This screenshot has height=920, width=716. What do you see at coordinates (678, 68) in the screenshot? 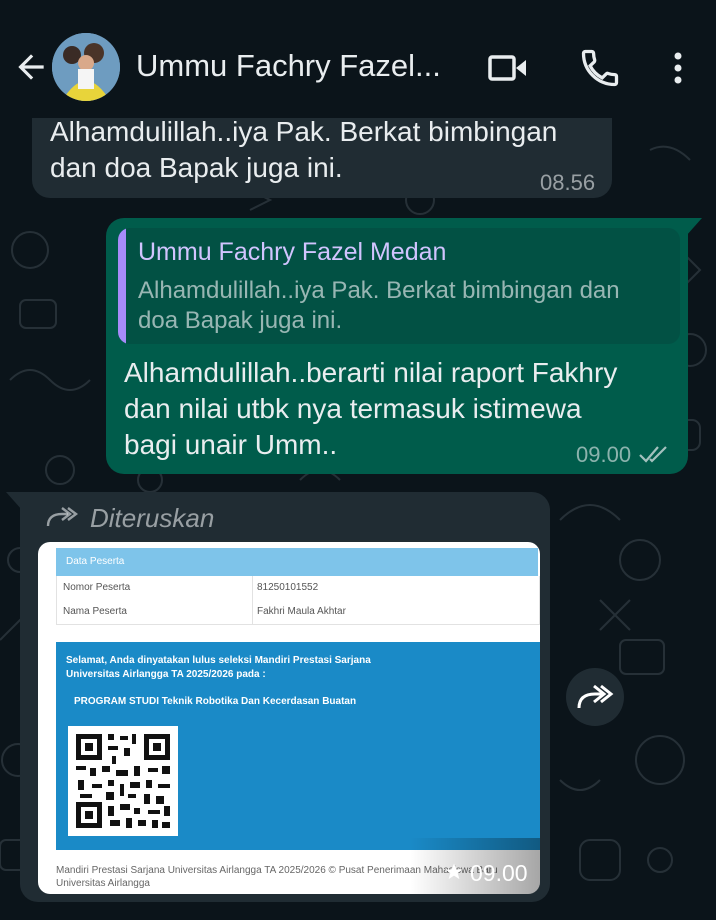
I see `more-options-icon` at bounding box center [678, 68].